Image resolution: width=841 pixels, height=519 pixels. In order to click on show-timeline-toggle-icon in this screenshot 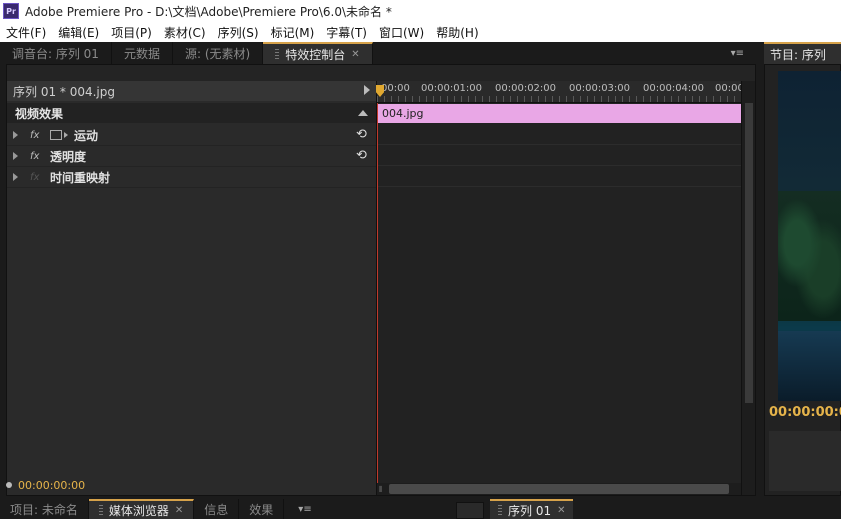, I will do `click(367, 90)`.